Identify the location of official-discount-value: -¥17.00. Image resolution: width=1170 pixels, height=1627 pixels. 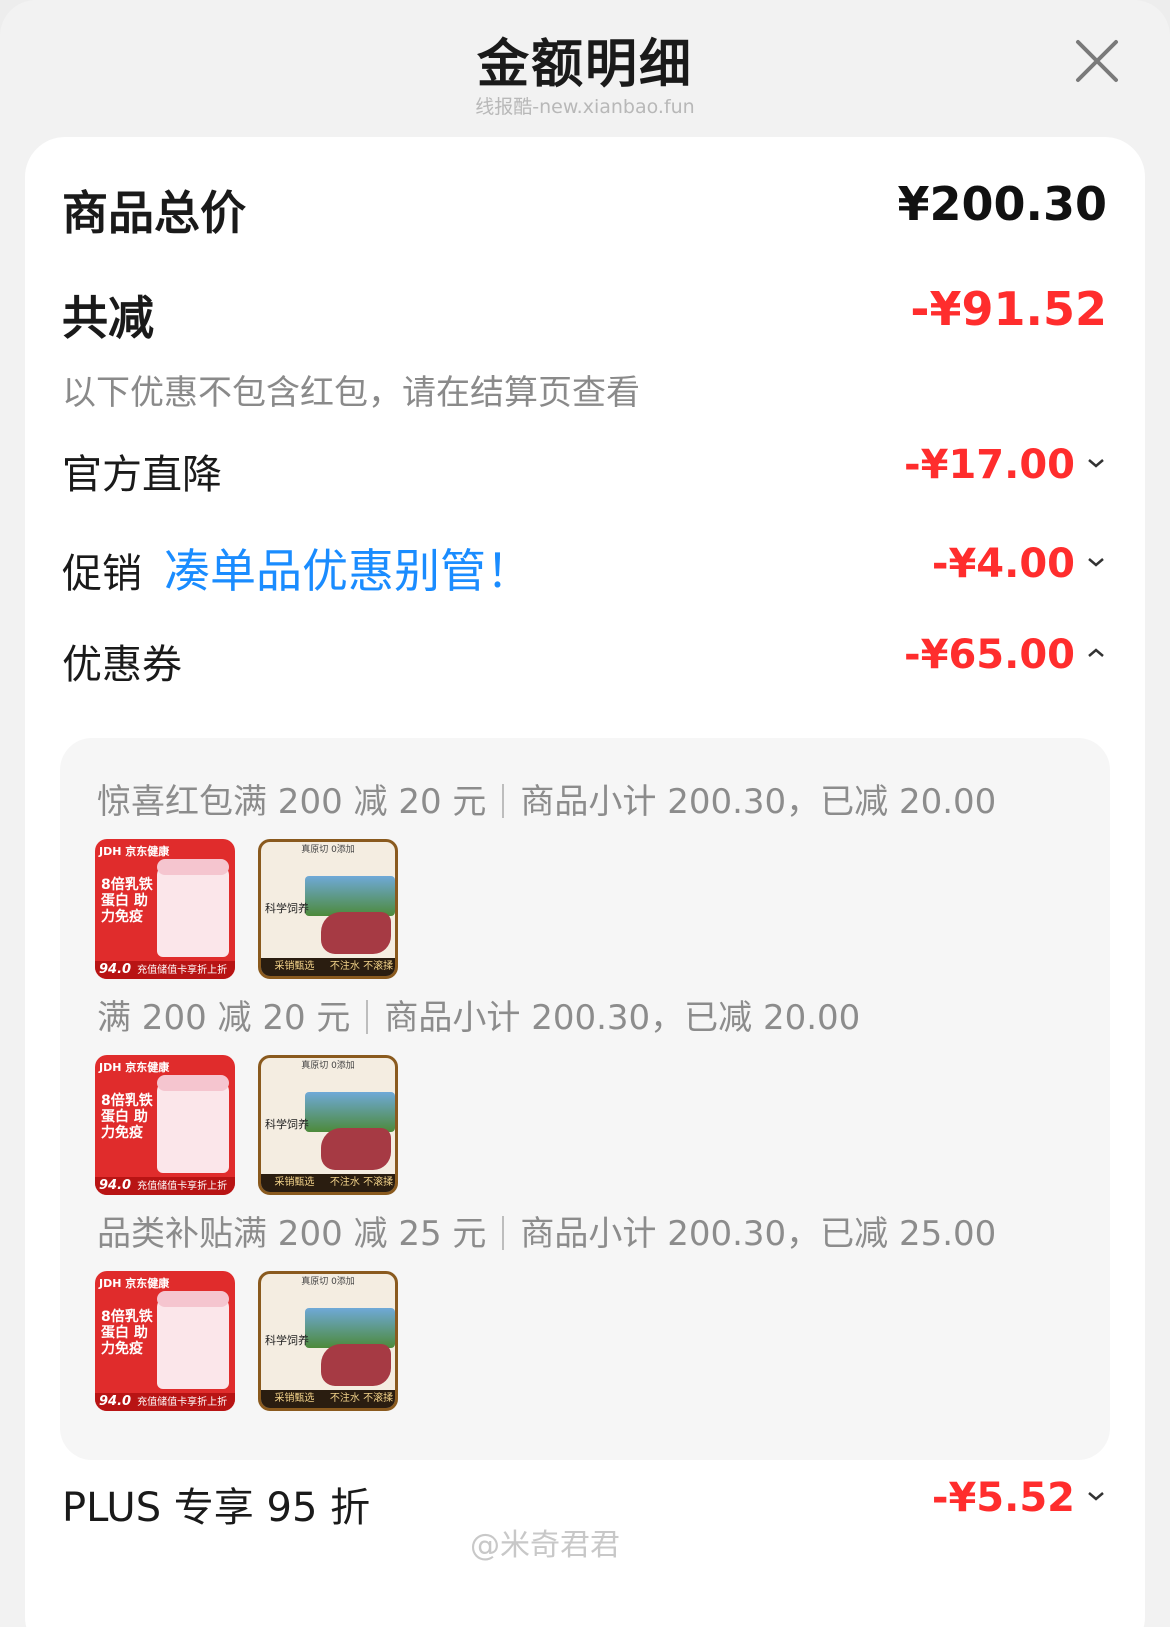
(989, 465).